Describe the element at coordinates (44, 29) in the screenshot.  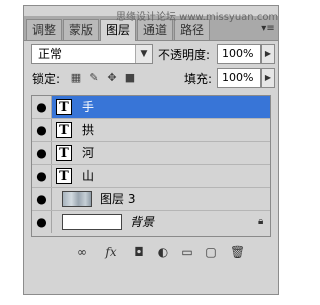
I see `tab-adjustments: 调整` at that location.